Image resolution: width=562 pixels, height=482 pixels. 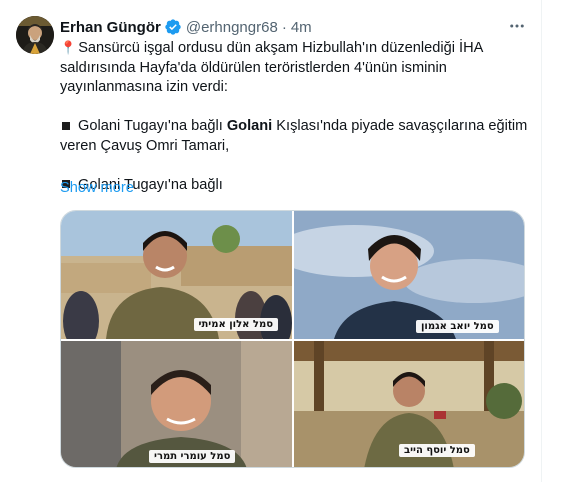 I want to click on tweet-line: veren Çavuş Omri Tamari,, so click(x=145, y=145).